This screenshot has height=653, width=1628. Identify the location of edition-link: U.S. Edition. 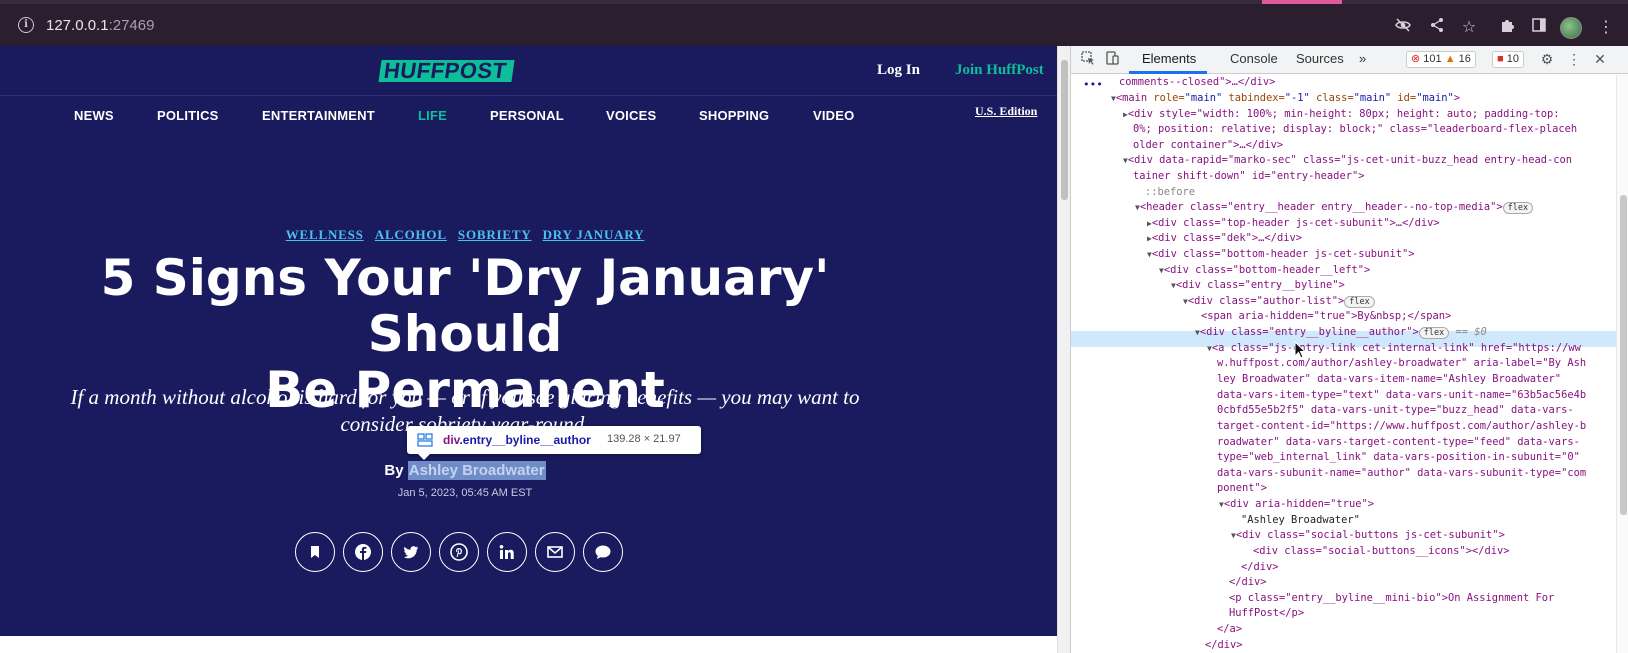
(1006, 111).